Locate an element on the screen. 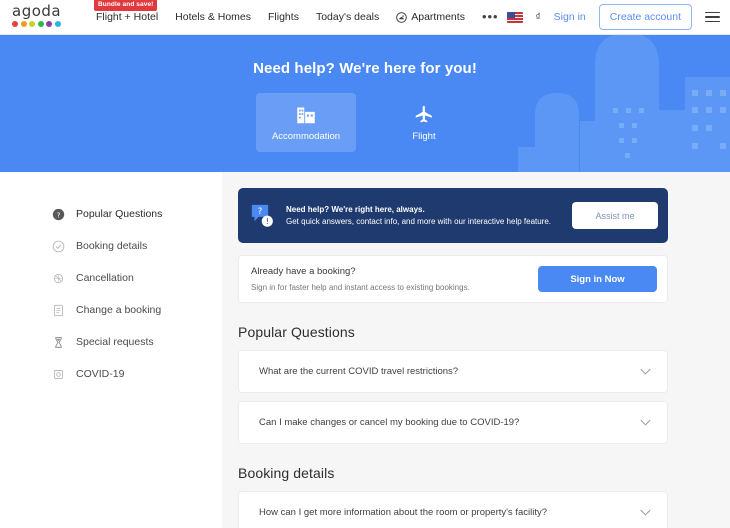  question-circle-icon: ? is located at coordinates (58, 214).